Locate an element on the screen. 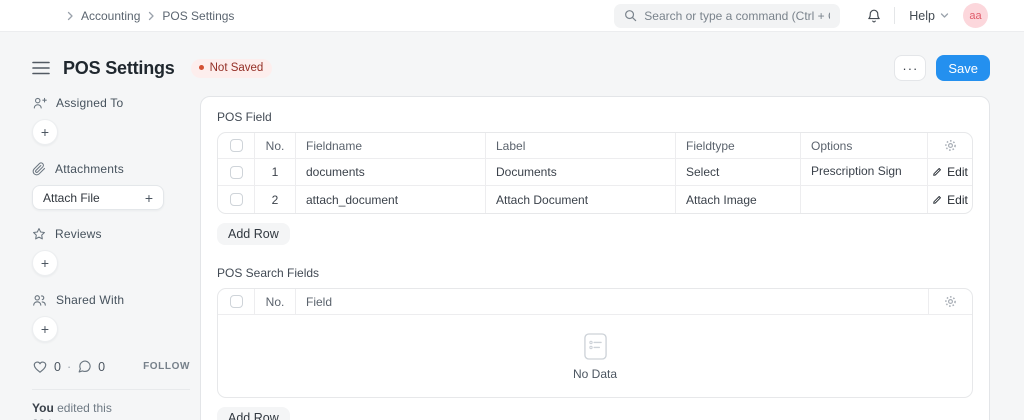 The image size is (1024, 420). paperclip-icon is located at coordinates (39, 169).